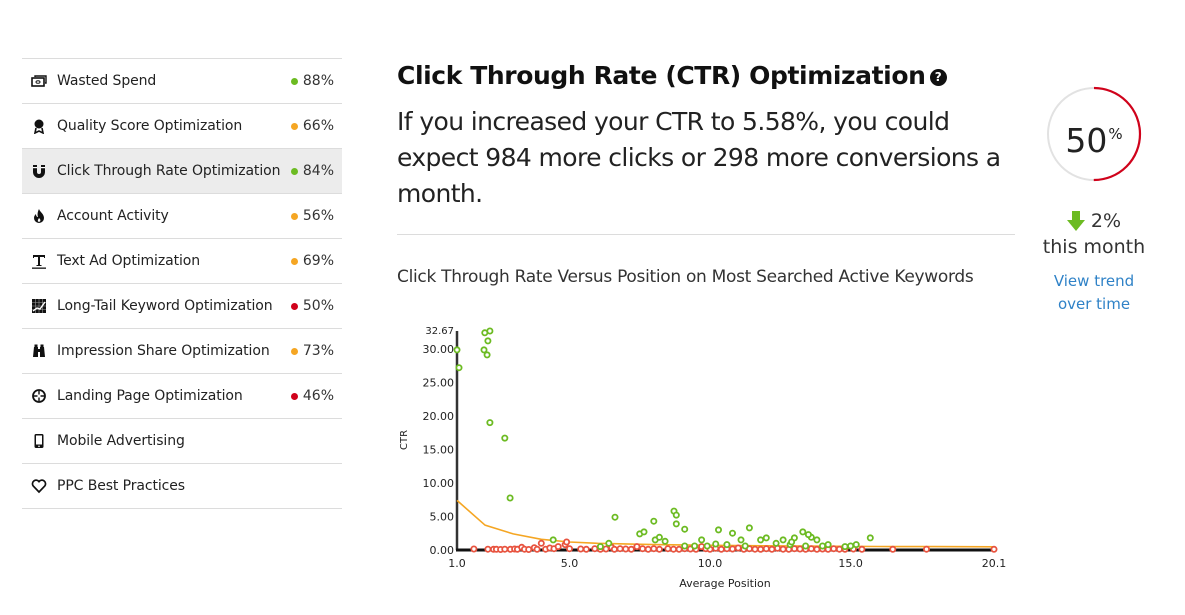  I want to click on sidebar-item-account-activity: Account Activity 56%, so click(182, 216).